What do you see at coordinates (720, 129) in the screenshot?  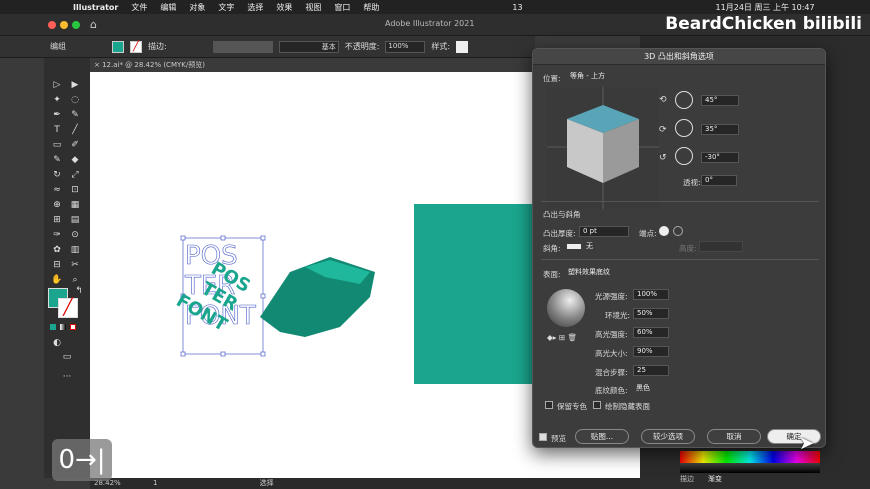 I see `rotate-y-field: 35°` at bounding box center [720, 129].